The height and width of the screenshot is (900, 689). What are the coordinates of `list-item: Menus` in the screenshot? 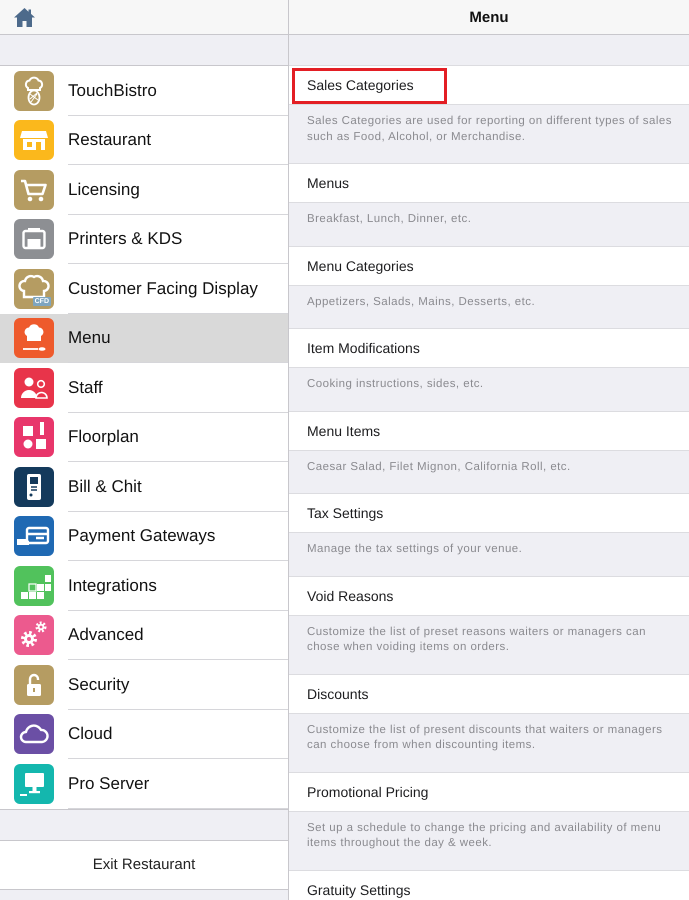 It's located at (489, 183).